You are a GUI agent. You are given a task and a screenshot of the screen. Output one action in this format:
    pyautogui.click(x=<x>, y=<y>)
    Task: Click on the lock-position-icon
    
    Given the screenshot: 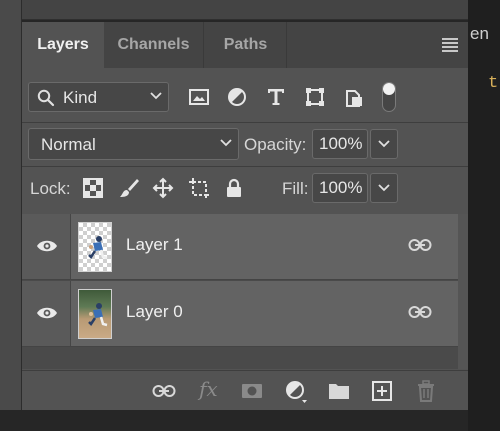 What is the action you would take?
    pyautogui.click(x=163, y=188)
    